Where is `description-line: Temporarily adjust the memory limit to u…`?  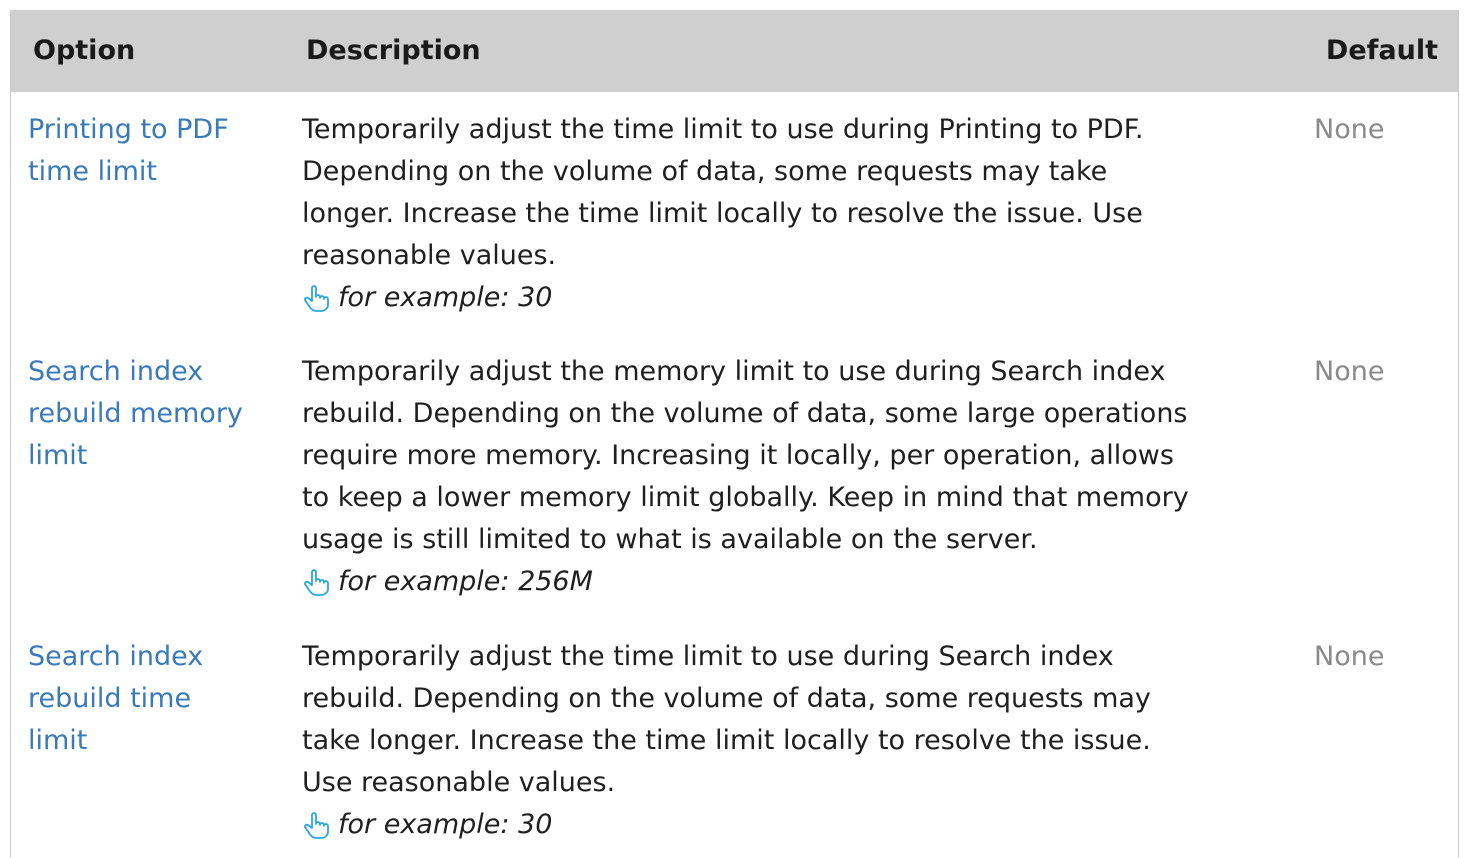
description-line: Temporarily adjust the memory limit to u… is located at coordinates (734, 371).